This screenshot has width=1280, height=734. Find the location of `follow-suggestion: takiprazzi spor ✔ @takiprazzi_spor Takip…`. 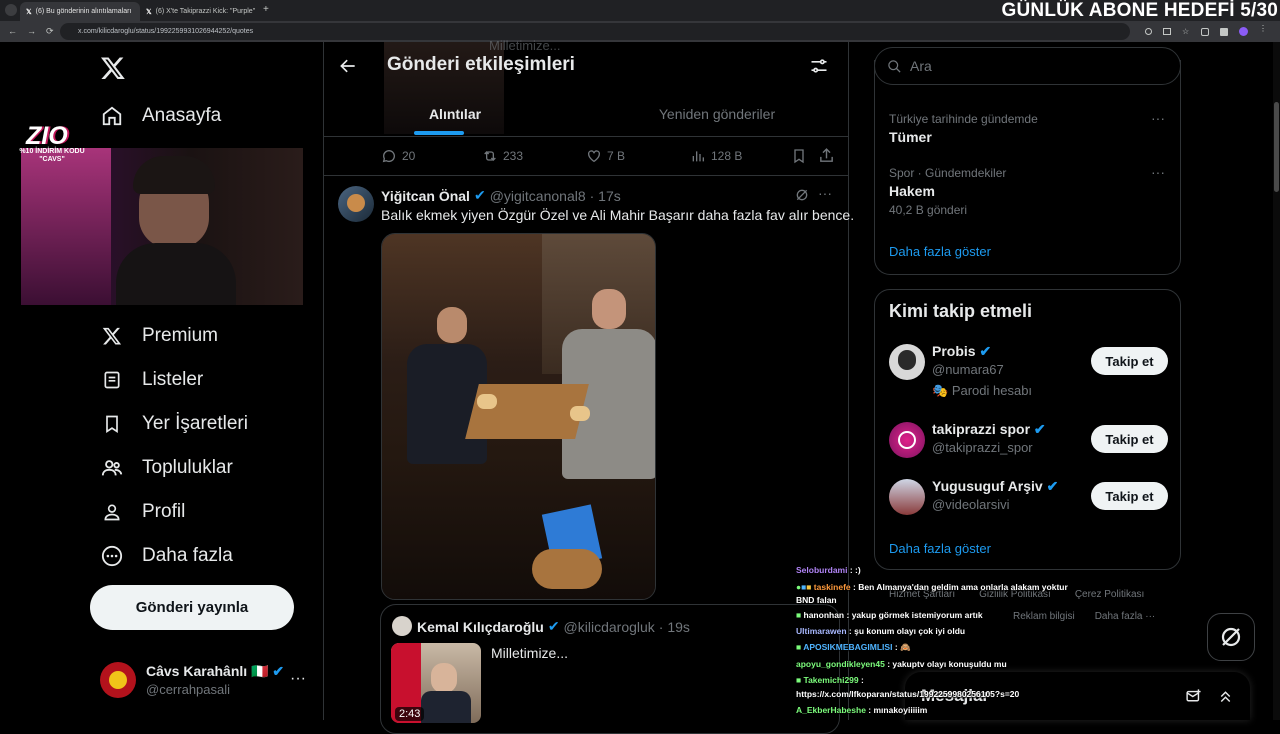

follow-suggestion: takiprazzi spor ✔ @takiprazzi_spor Takip… is located at coordinates (1029, 440).